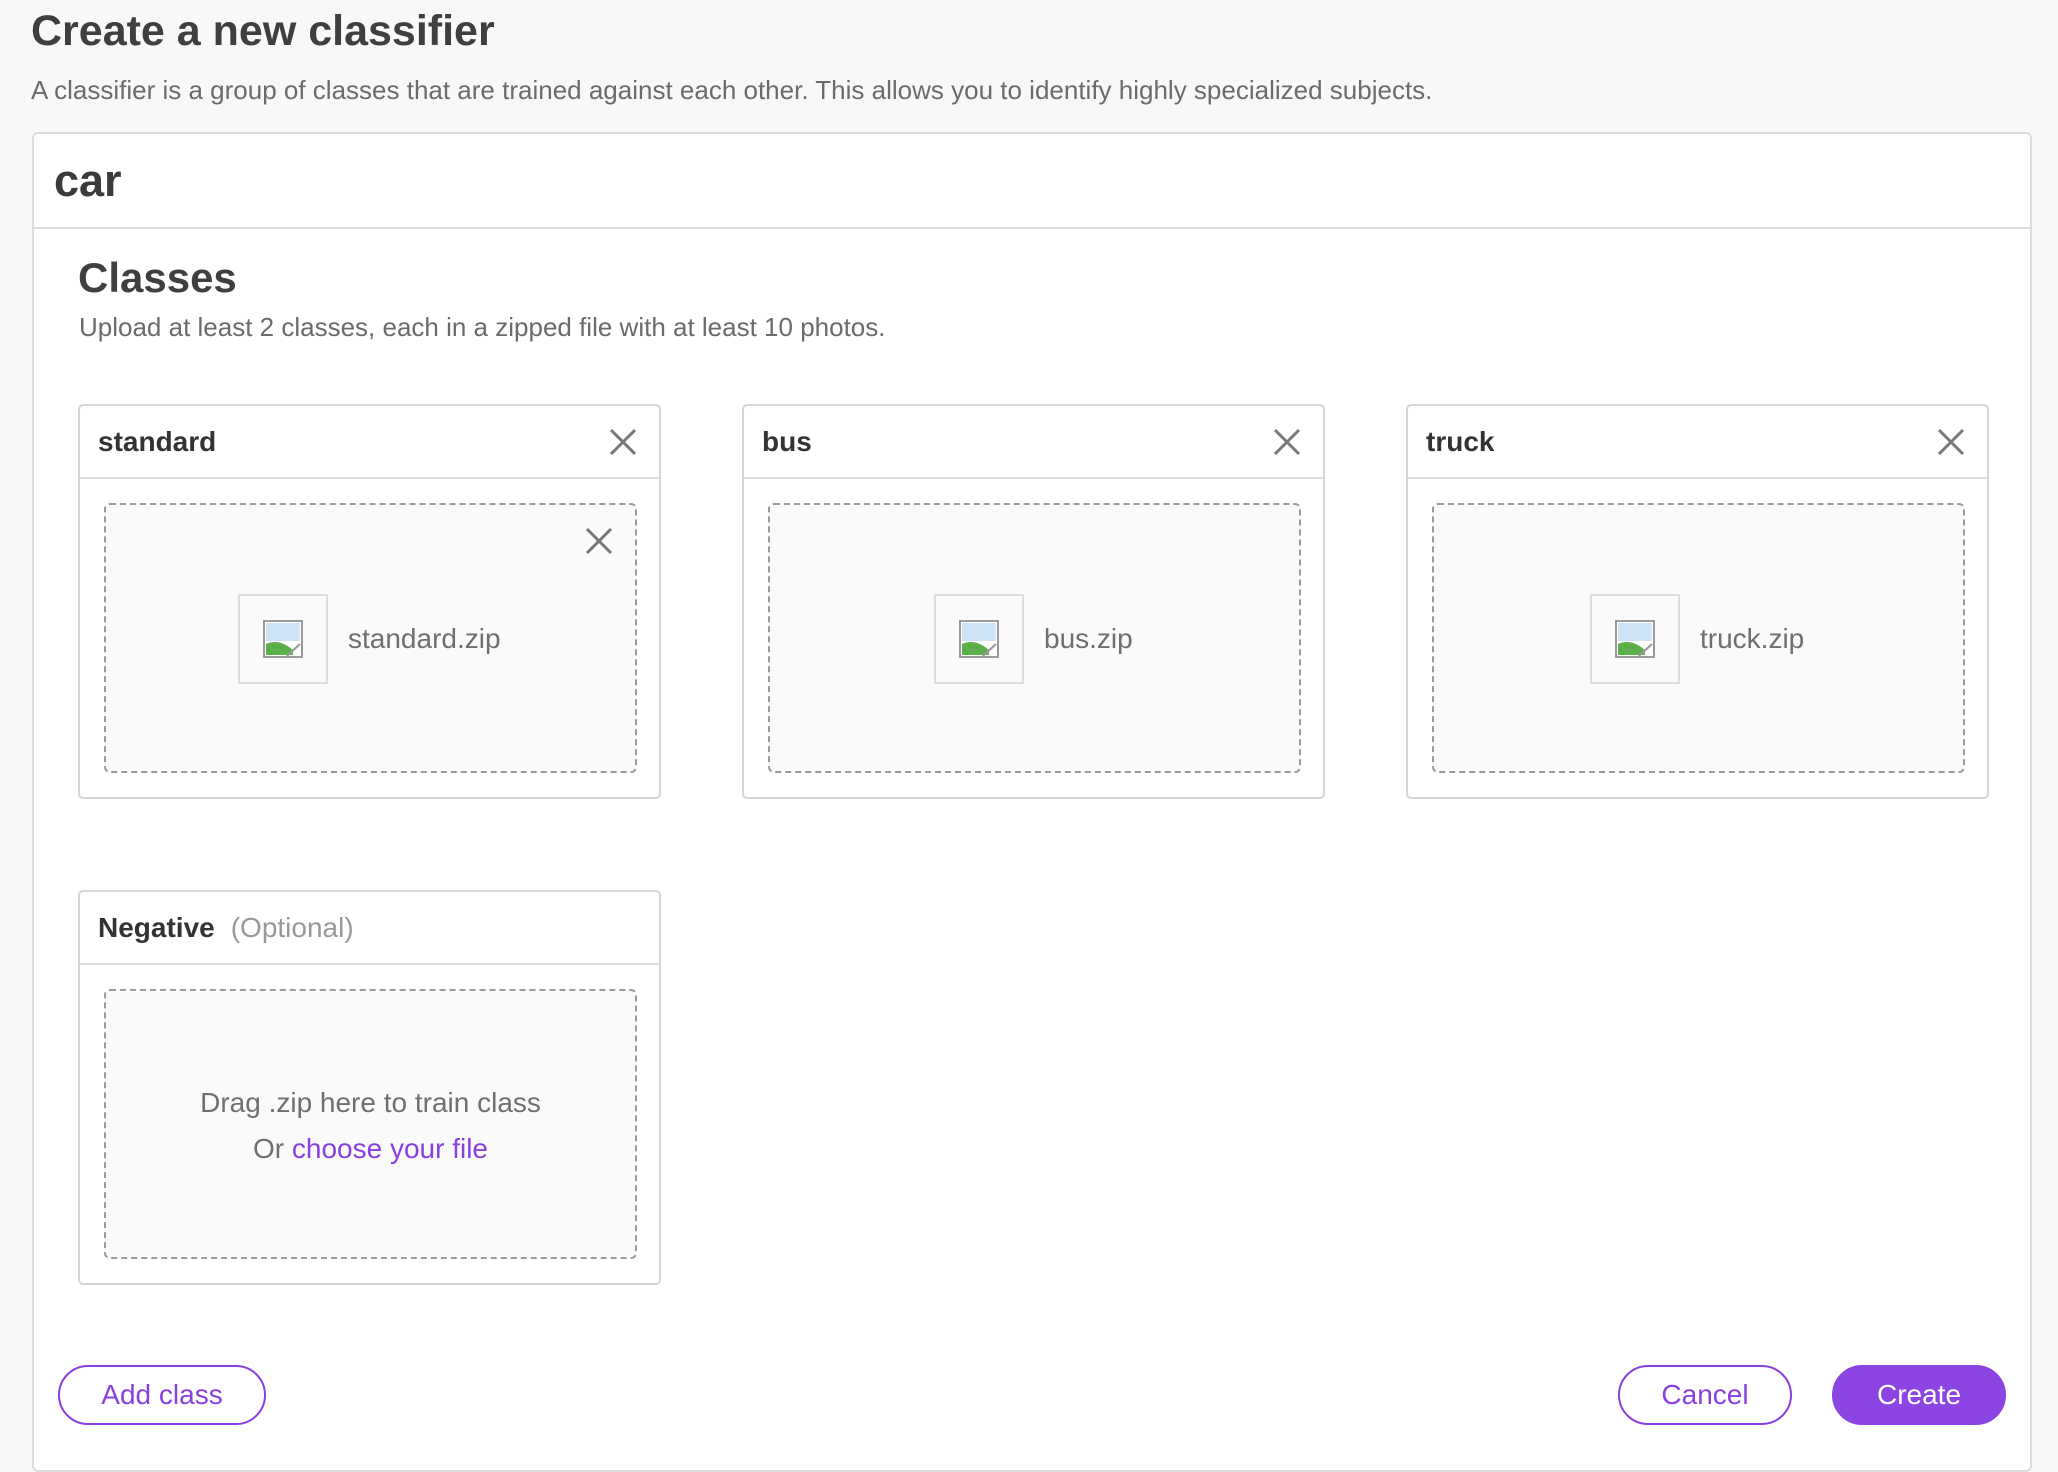 This screenshot has height=1472, width=2058. I want to click on choose-file-line: Or choose your file, so click(370, 1149).